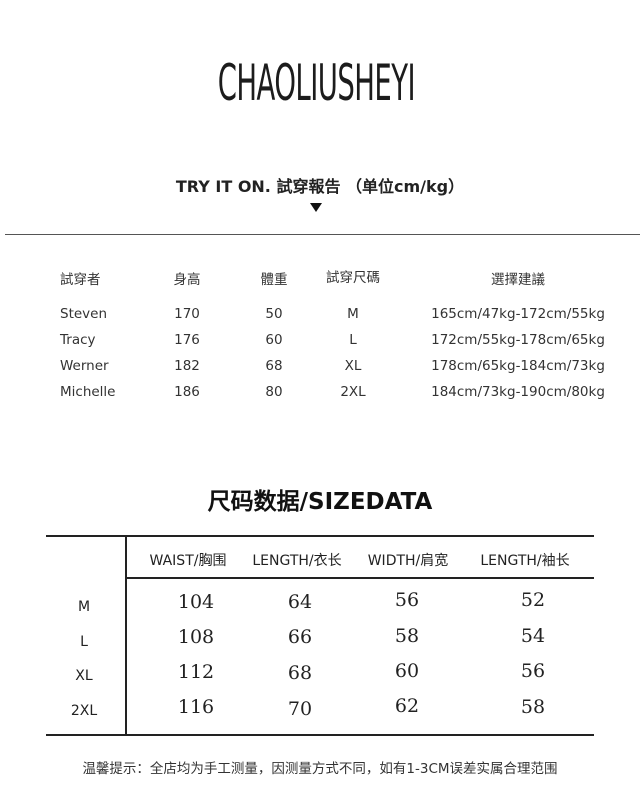  Describe the element at coordinates (407, 636) in the screenshot. I see `width-value: 58` at that location.